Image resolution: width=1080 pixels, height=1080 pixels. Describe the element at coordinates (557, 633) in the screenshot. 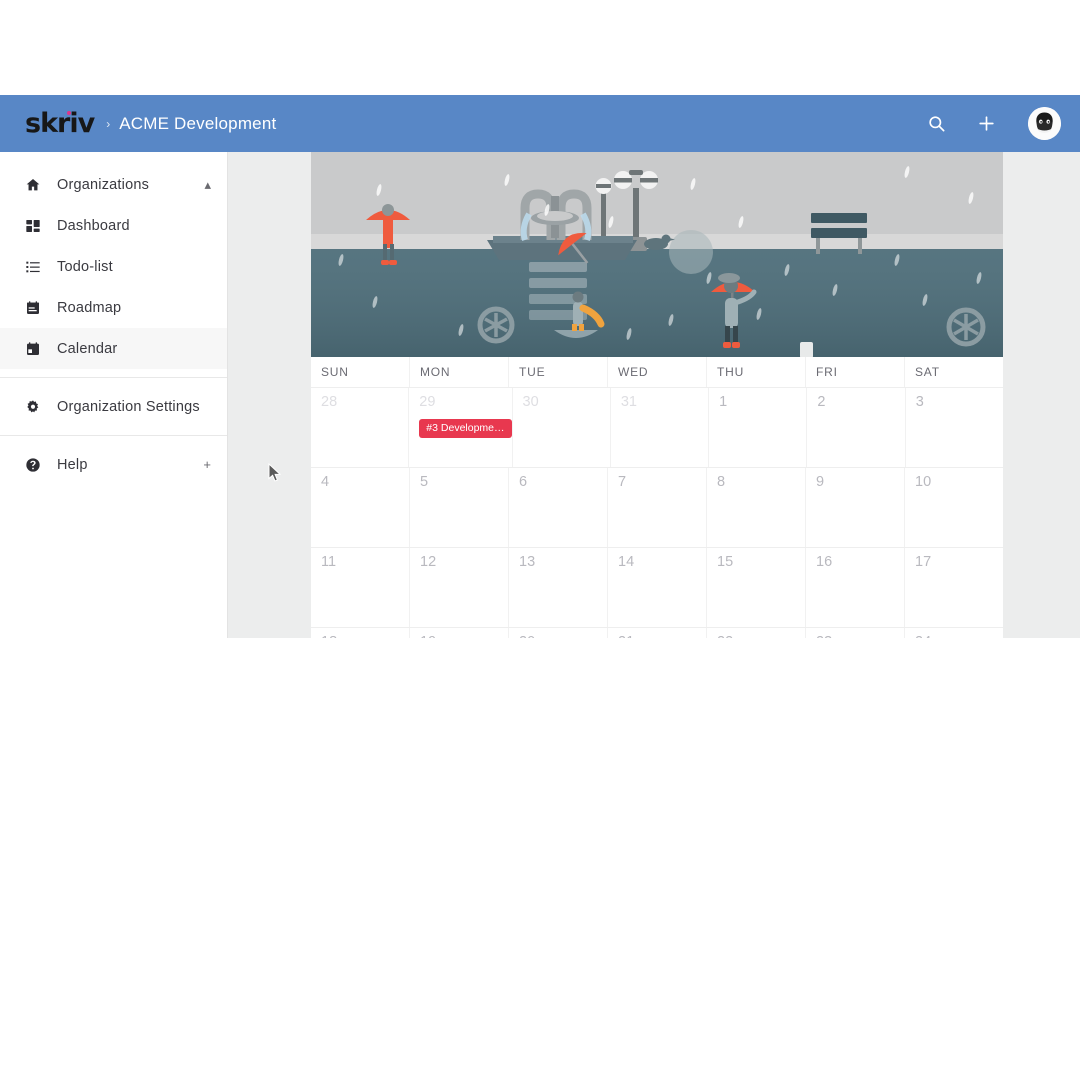

I see `calendar-day-cell: 20` at that location.